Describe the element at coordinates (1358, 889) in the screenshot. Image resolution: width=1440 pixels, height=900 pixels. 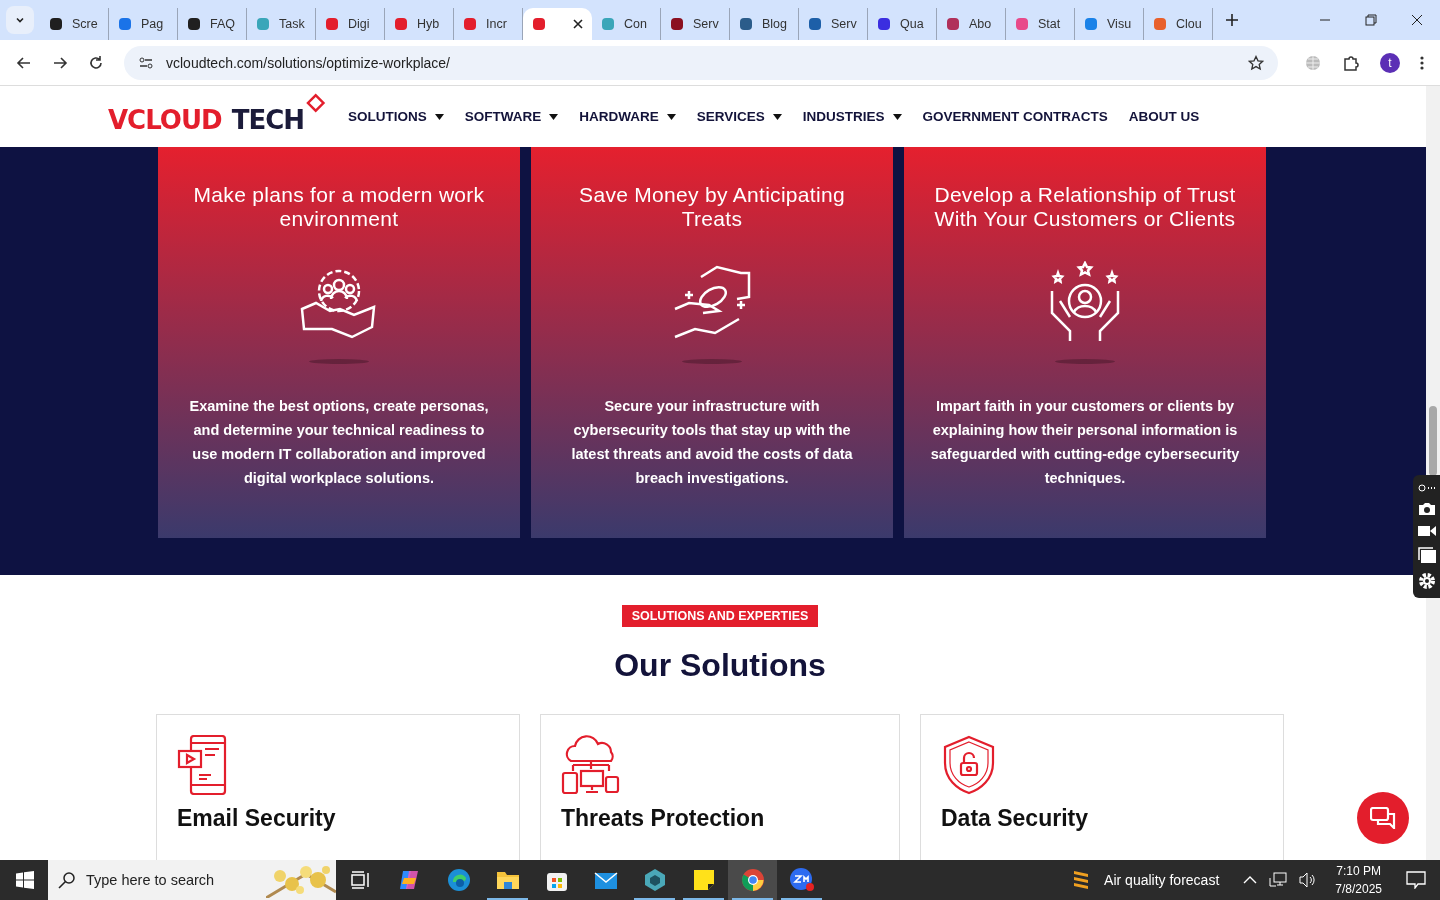
I see `clock-date: 7/8/2025` at that location.